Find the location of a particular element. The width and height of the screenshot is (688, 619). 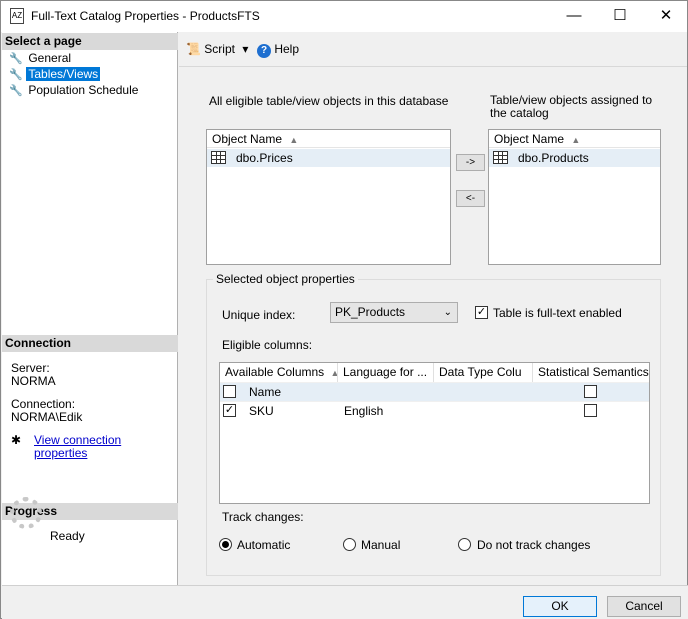

column-name-cell: SKU is located at coordinates (261, 411).